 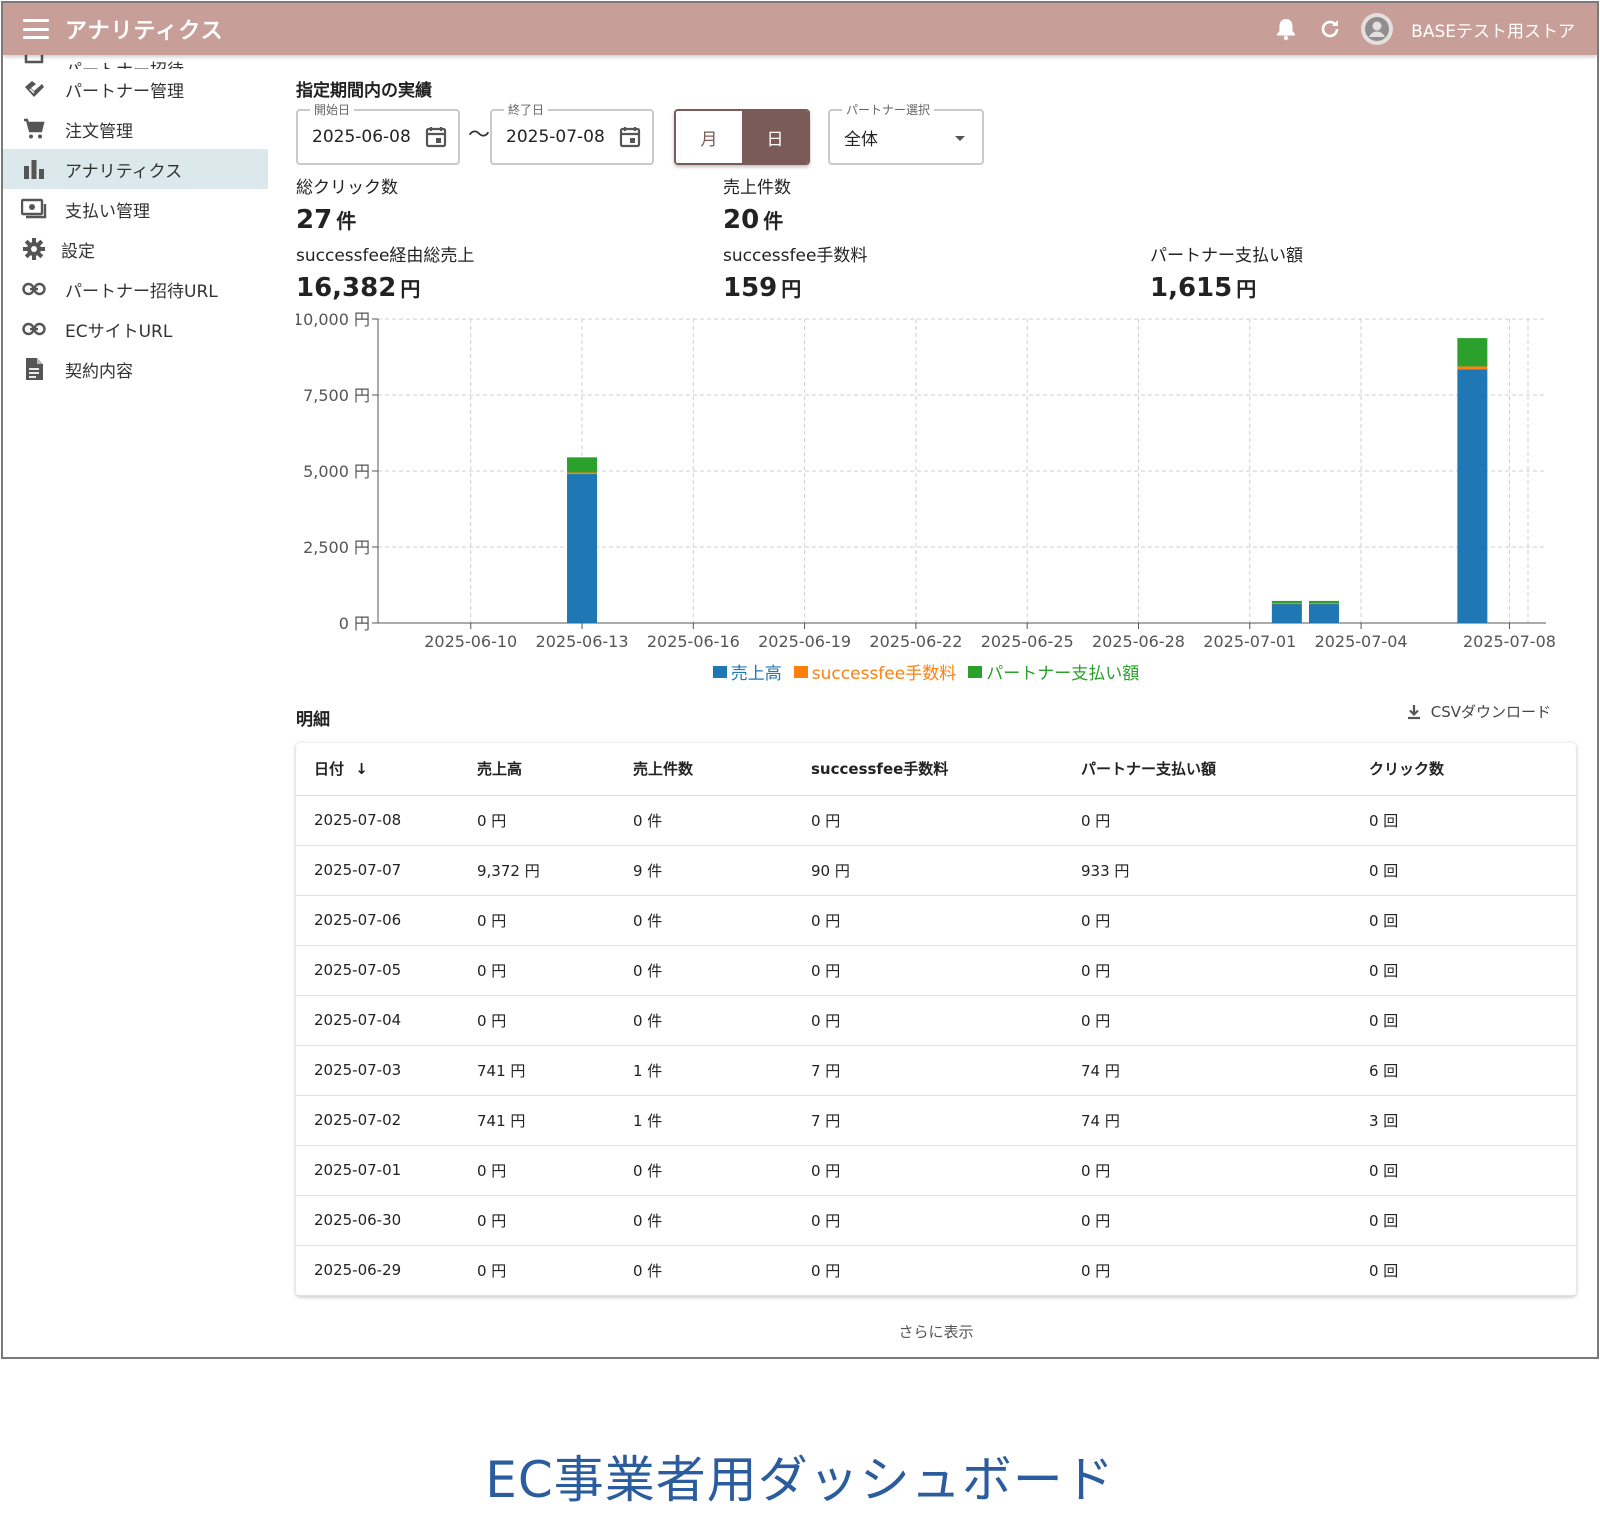 I want to click on table-cell: 2025-07-08, so click(x=377, y=820).